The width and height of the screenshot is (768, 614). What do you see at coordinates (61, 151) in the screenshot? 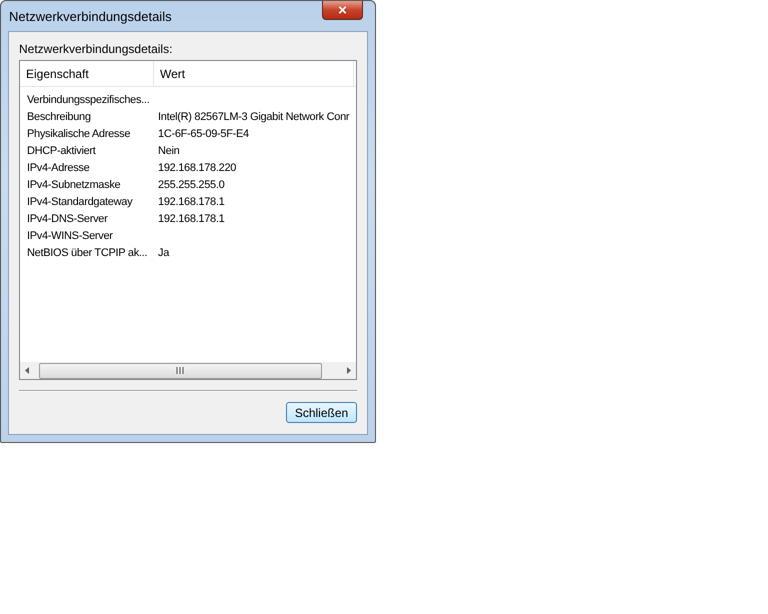
I see `property-cell-text: DHCP-aktiviert` at bounding box center [61, 151].